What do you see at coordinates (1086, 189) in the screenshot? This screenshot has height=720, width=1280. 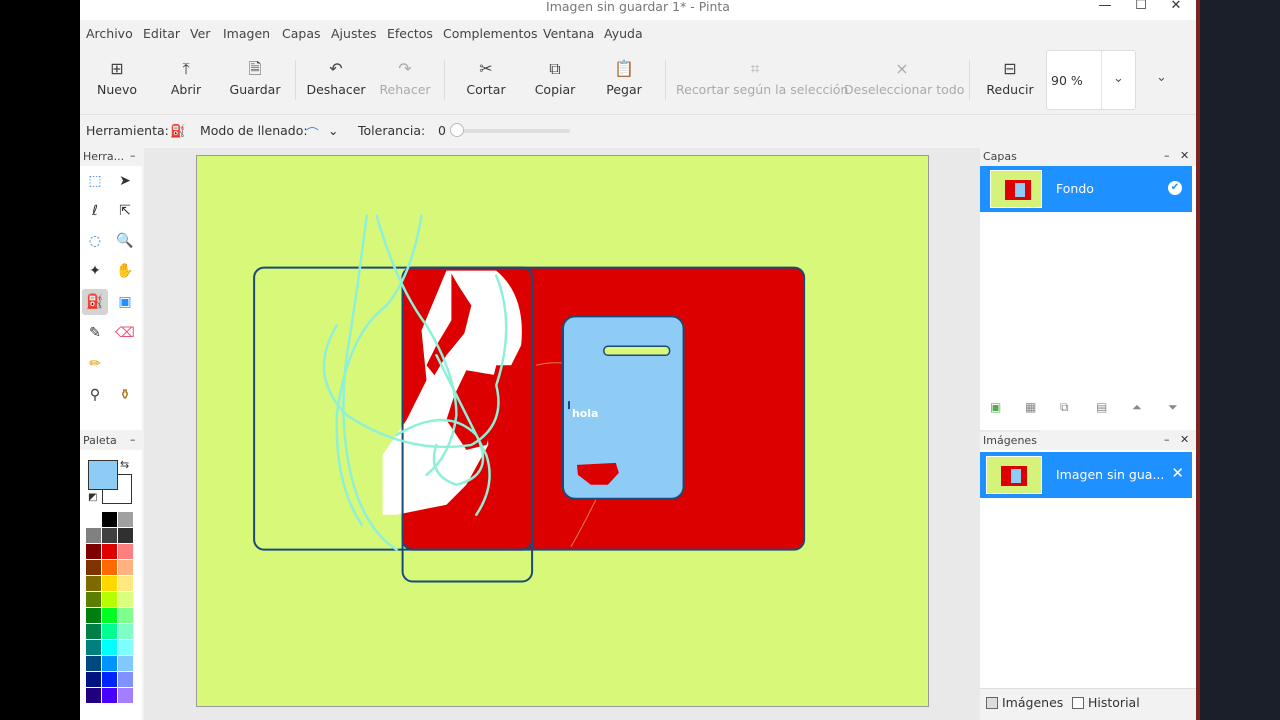 I see `layer-row-fondo: Fondo ✔` at bounding box center [1086, 189].